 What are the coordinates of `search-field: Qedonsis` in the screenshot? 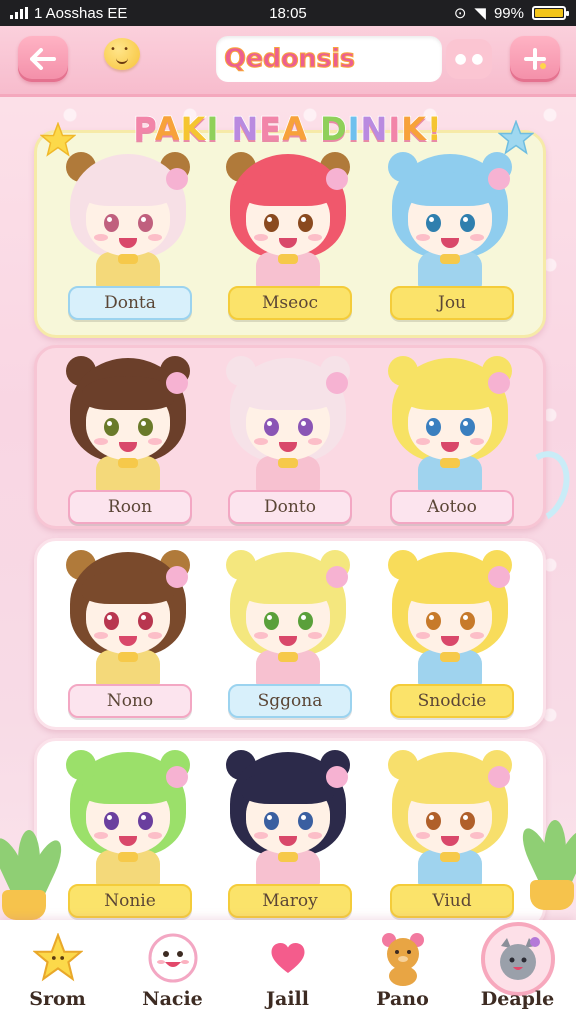 It's located at (329, 59).